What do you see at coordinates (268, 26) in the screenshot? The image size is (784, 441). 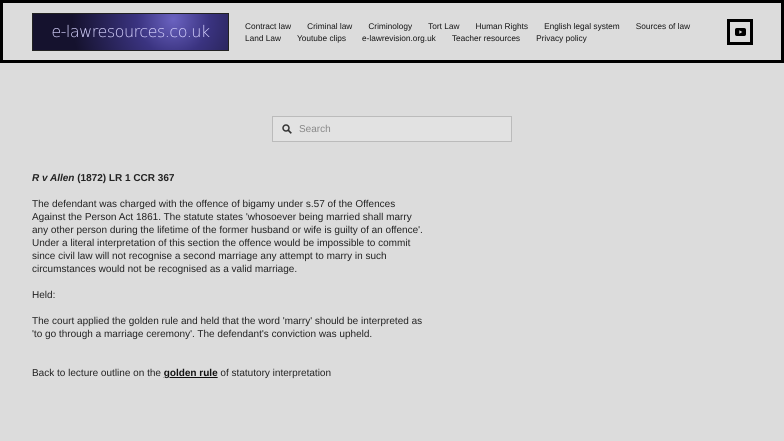 I see `nav-link: Contract law` at bounding box center [268, 26].